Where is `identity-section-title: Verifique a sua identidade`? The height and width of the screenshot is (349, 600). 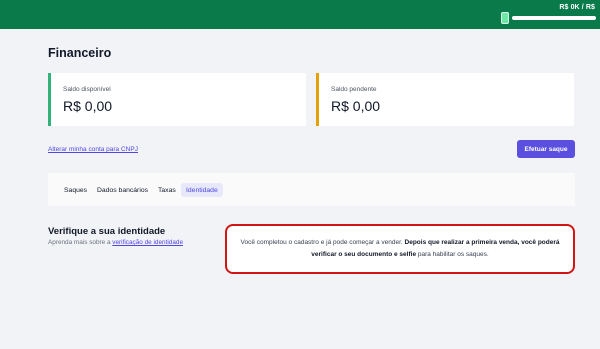 identity-section-title: Verifique a sua identidade is located at coordinates (107, 231).